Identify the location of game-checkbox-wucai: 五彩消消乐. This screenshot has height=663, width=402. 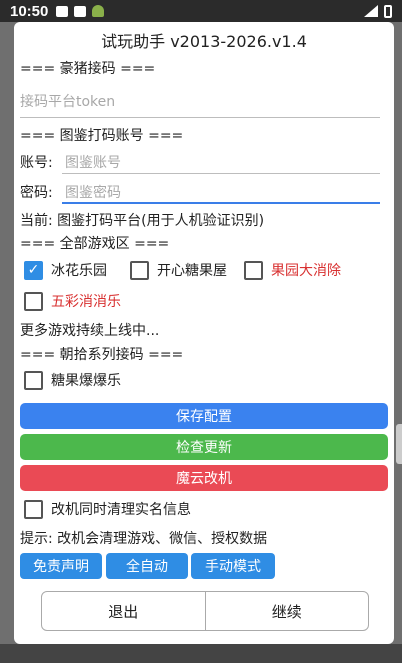
(72, 301).